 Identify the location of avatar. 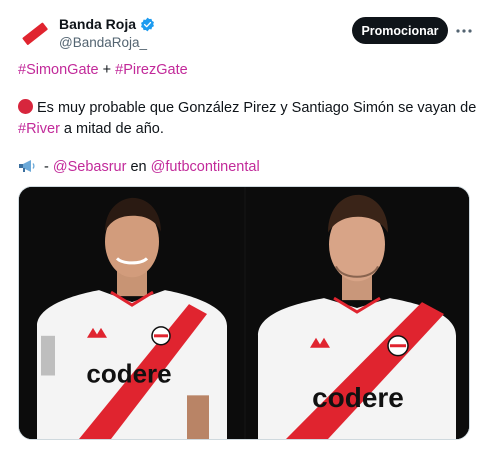
(34, 34).